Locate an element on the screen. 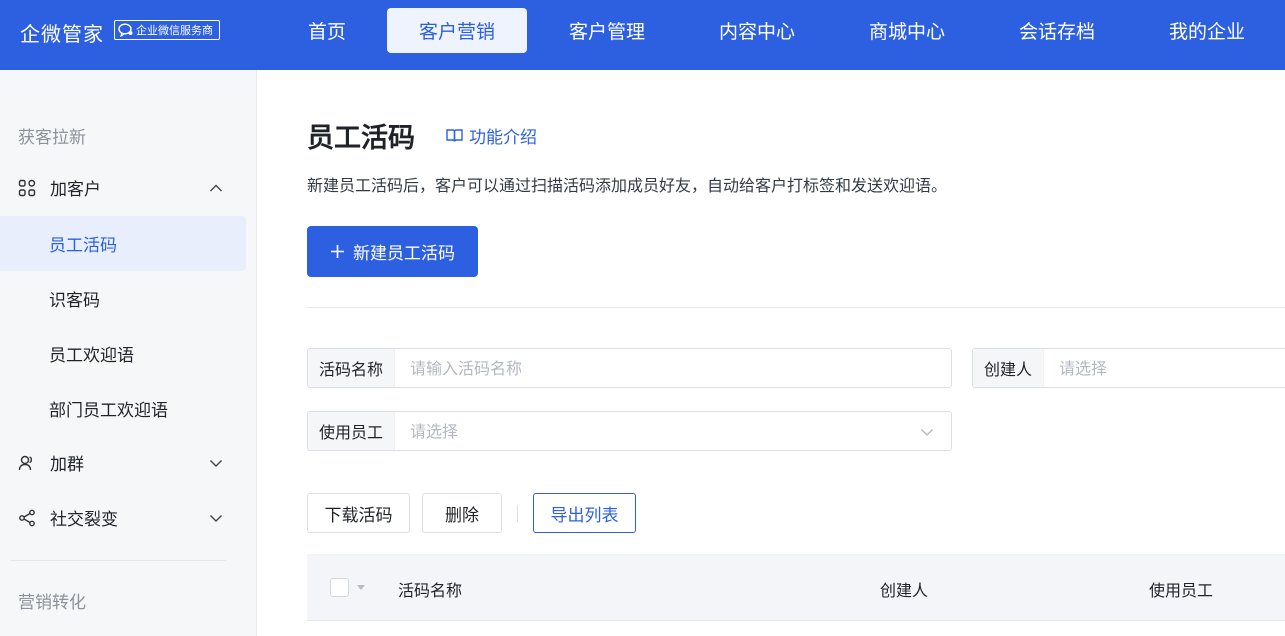  nav-content-center: 内容中心 is located at coordinates (757, 30).